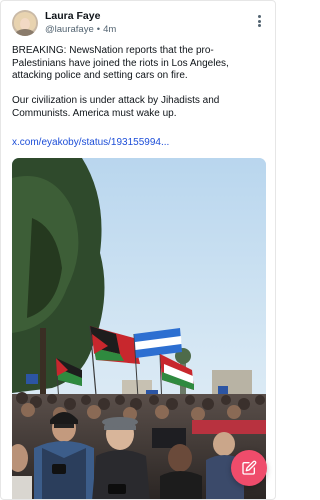 The height and width of the screenshot is (500, 320). I want to click on author-name: Laura Faye, so click(72, 16).